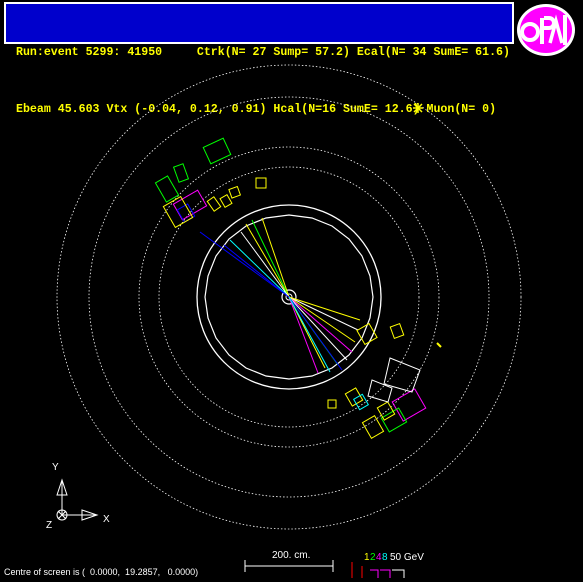 The image size is (583, 582). I want to click on axis-y-label: Y, so click(55, 467).